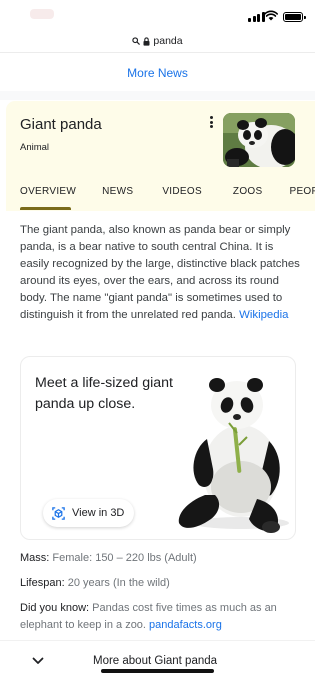 The width and height of the screenshot is (320, 680). I want to click on pandafacts-link: pandafacts.org, so click(185, 625).